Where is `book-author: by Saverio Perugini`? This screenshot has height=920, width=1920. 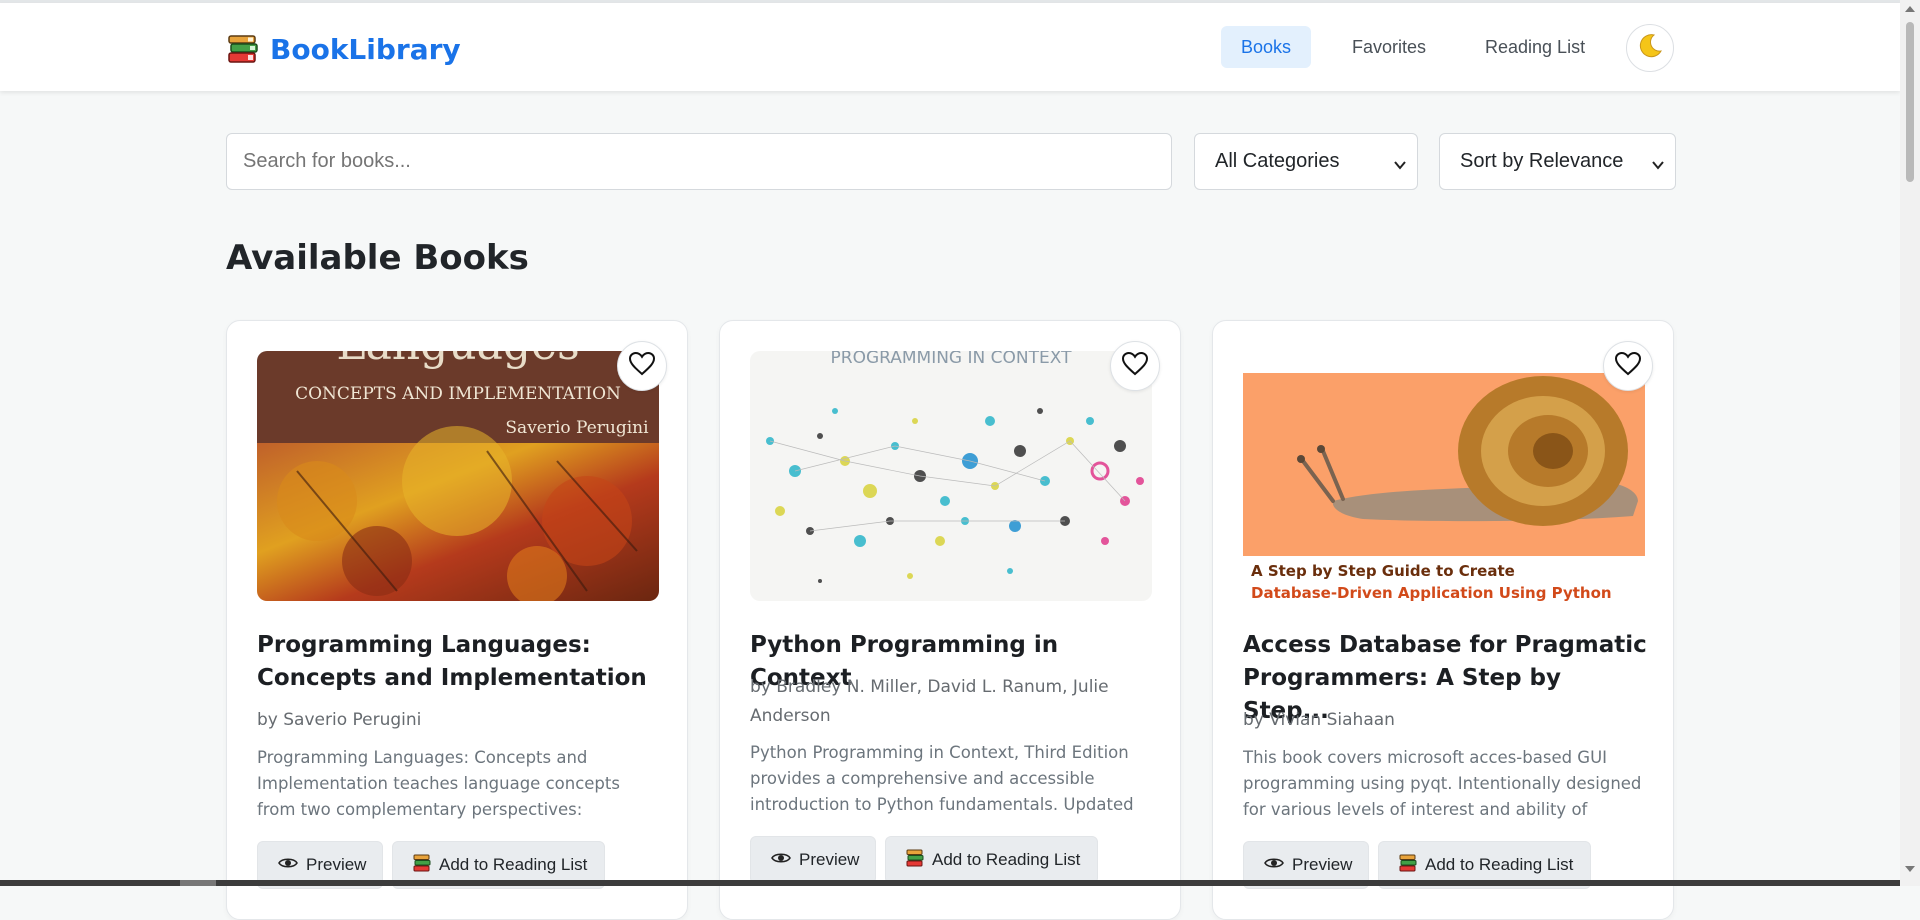 book-author: by Saverio Perugini is located at coordinates (339, 720).